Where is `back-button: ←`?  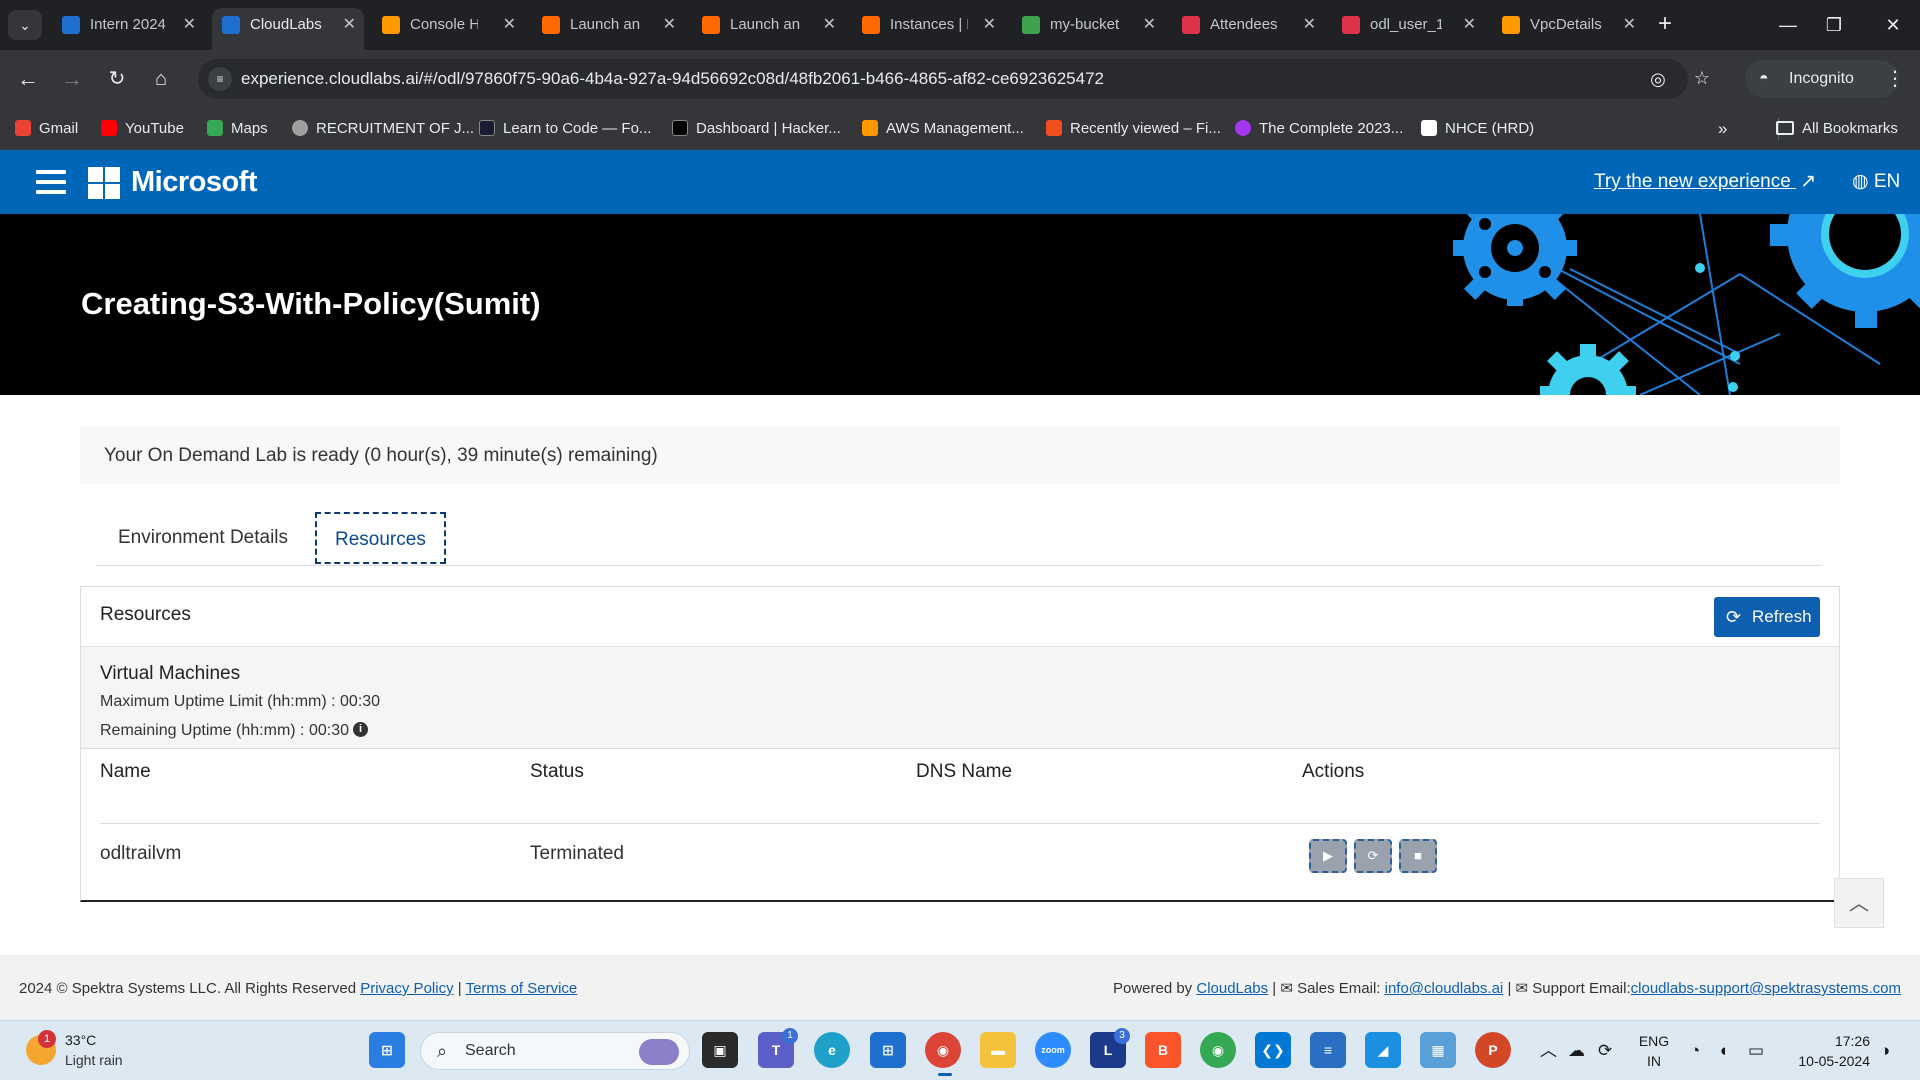
back-button: ← is located at coordinates (28, 79).